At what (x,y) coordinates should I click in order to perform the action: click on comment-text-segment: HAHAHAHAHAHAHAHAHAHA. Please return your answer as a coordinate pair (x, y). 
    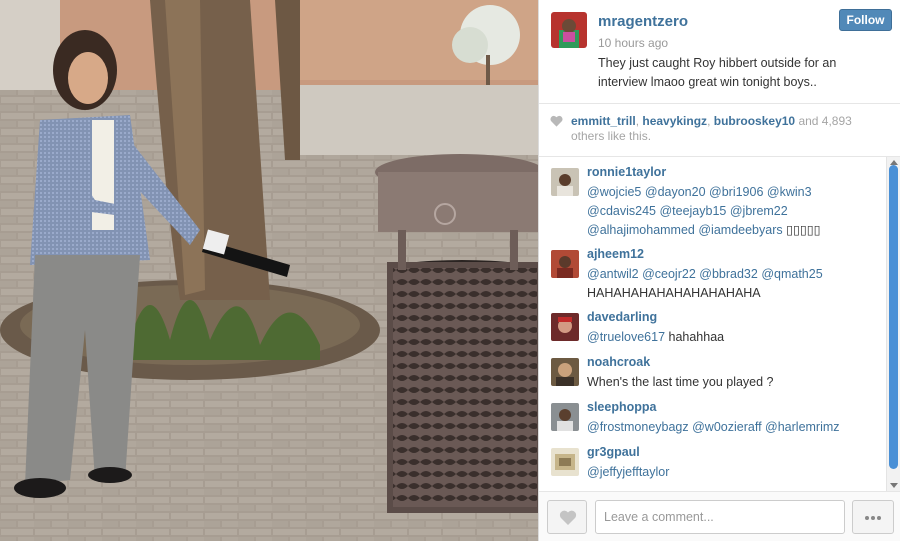
    Looking at the image, I should click on (674, 293).